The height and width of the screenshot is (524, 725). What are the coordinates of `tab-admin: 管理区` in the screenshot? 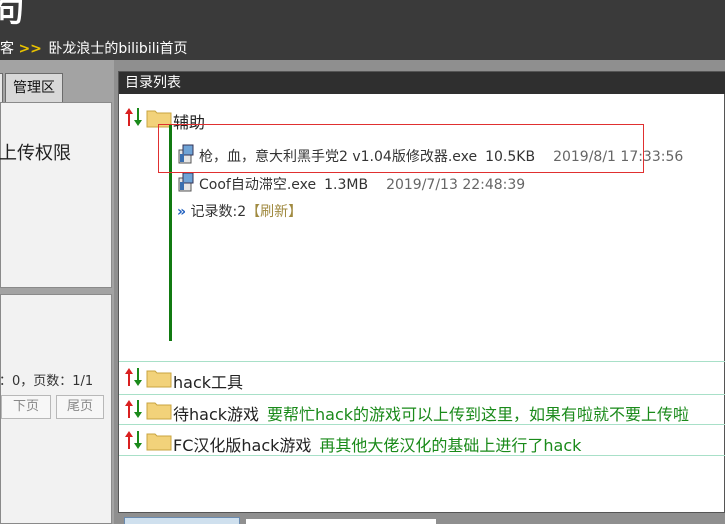 It's located at (34, 88).